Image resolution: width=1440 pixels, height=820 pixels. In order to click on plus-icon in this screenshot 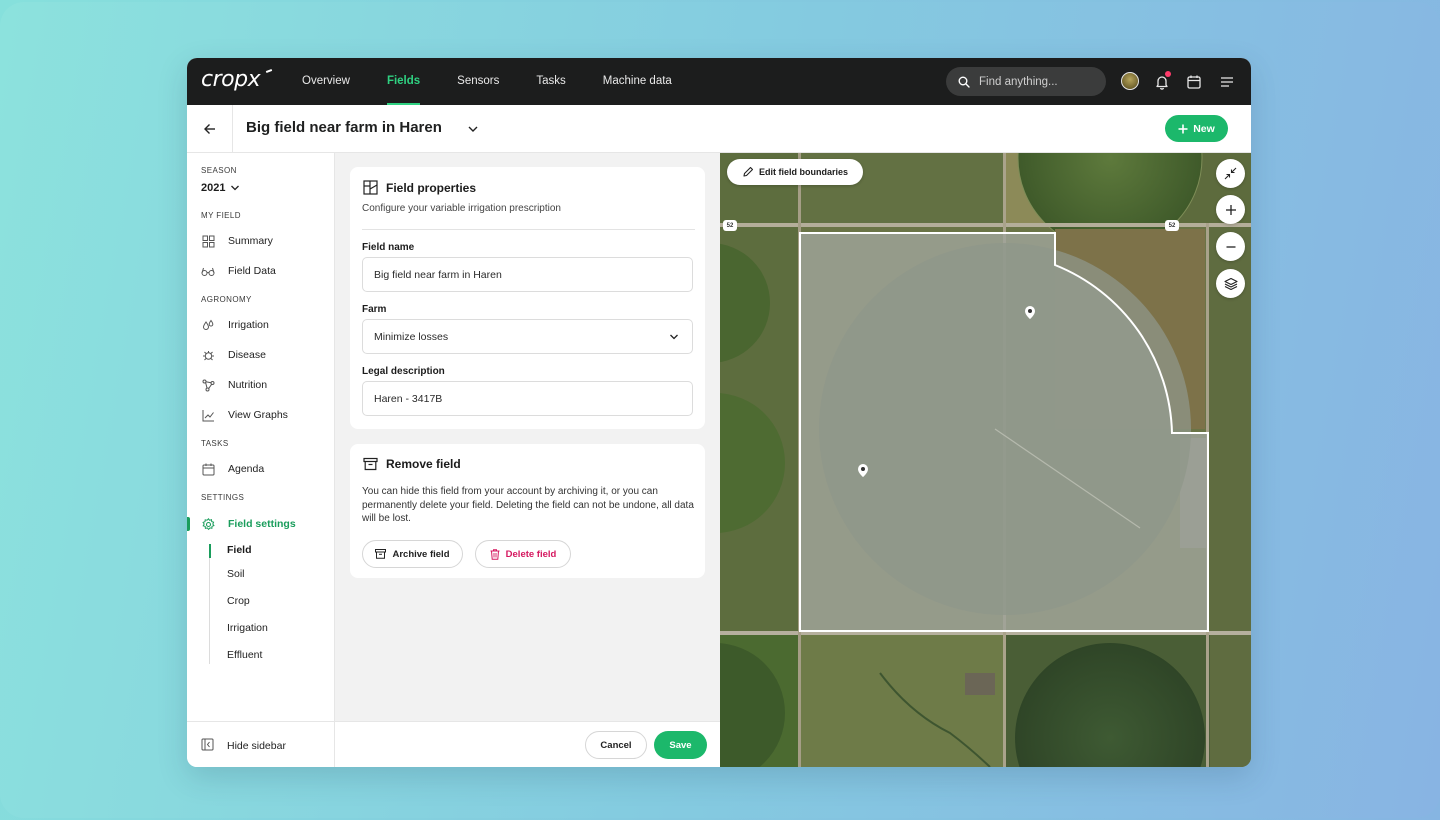, I will do `click(1183, 128)`.